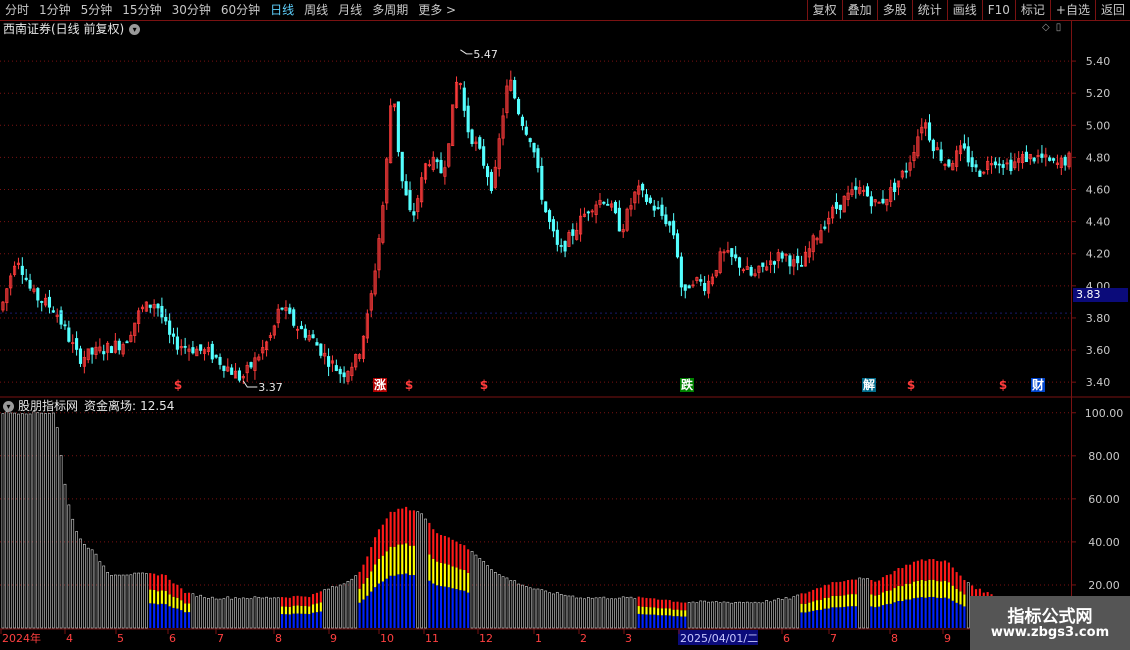  Describe the element at coordinates (1104, 456) in the screenshot. I see `indicator-y-label: 80.00` at that location.